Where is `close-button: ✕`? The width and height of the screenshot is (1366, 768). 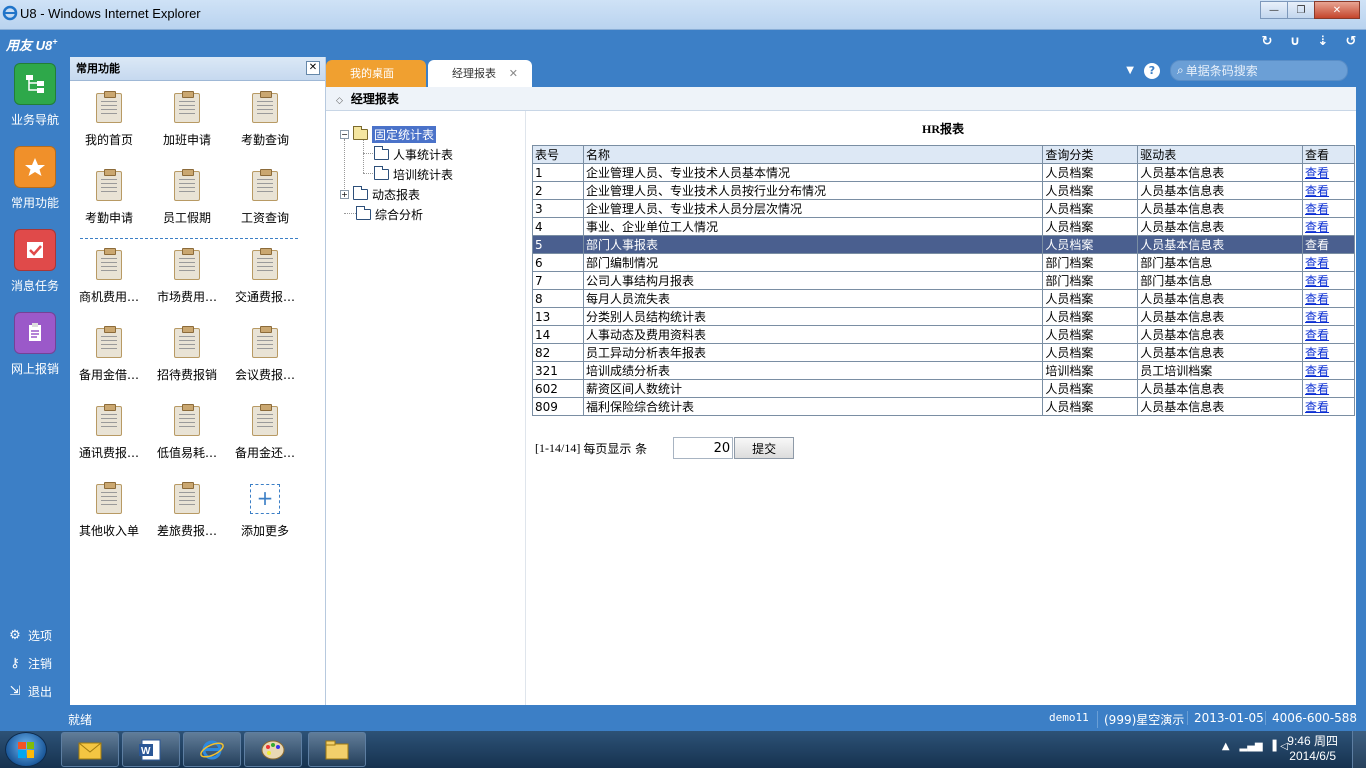
close-button: ✕ is located at coordinates (1337, 10).